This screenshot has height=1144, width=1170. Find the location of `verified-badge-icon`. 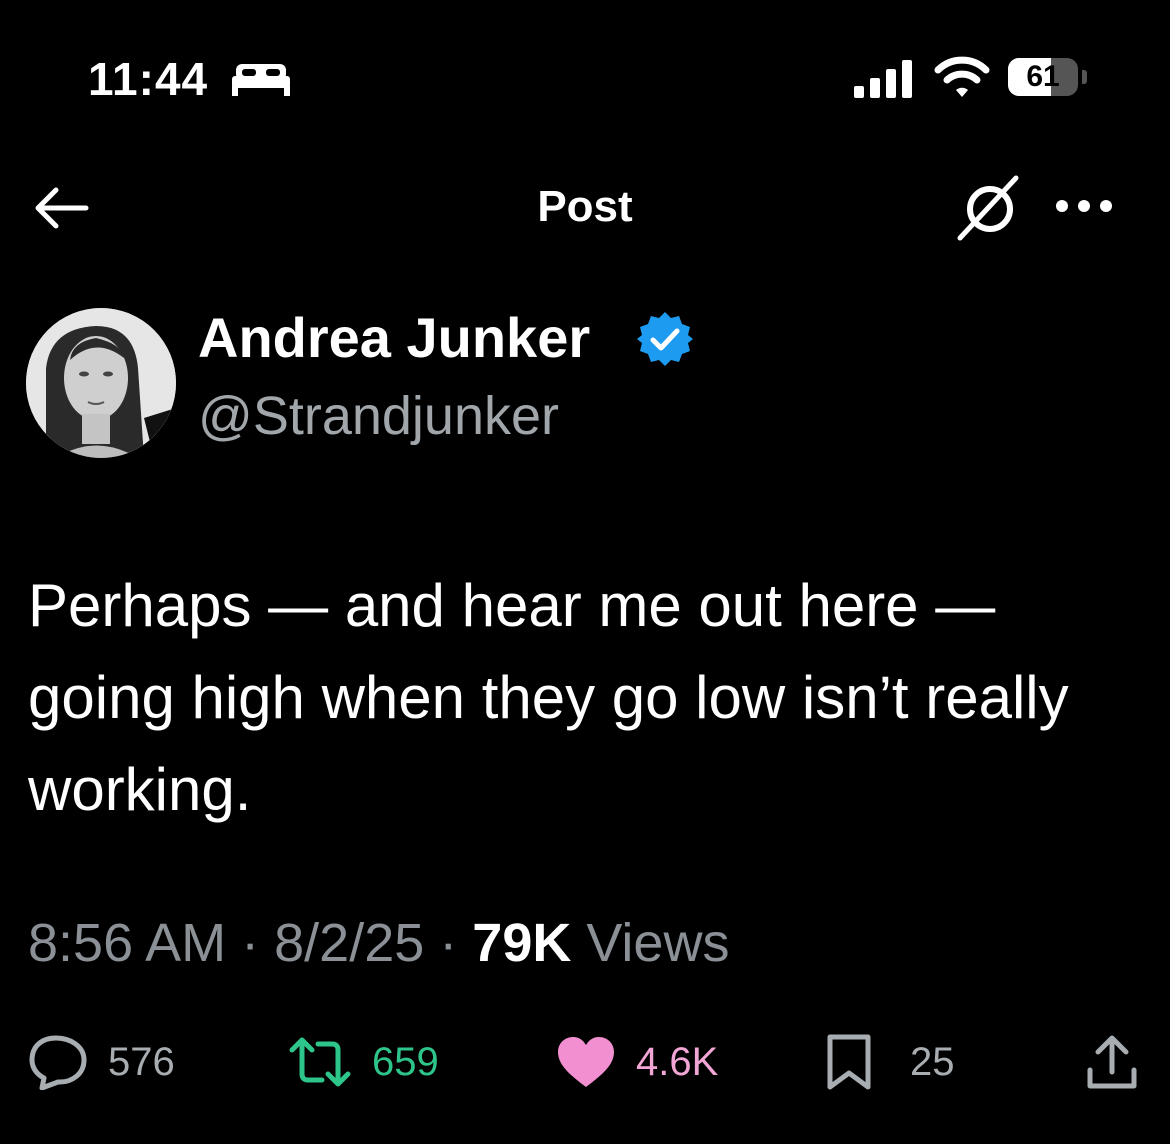

verified-badge-icon is located at coordinates (665, 339).